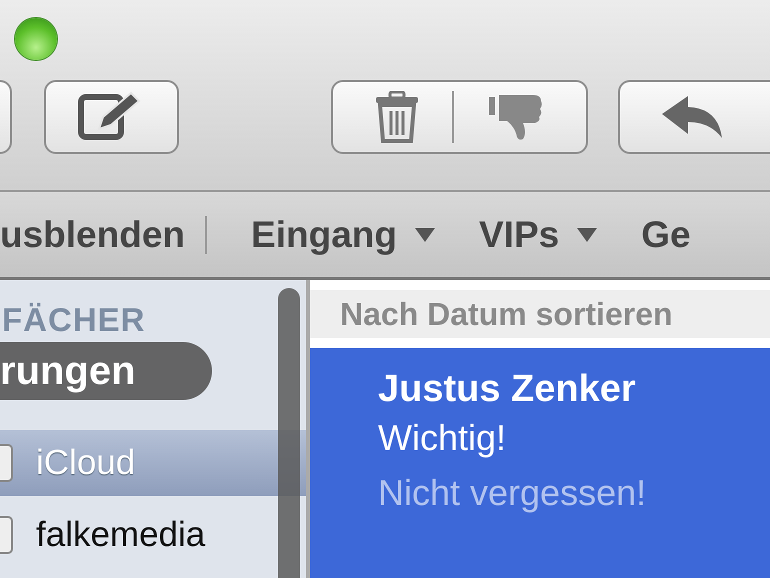 The height and width of the screenshot is (578, 770). Describe the element at coordinates (121, 535) in the screenshot. I see `mailbox-label: falkemedia` at that location.